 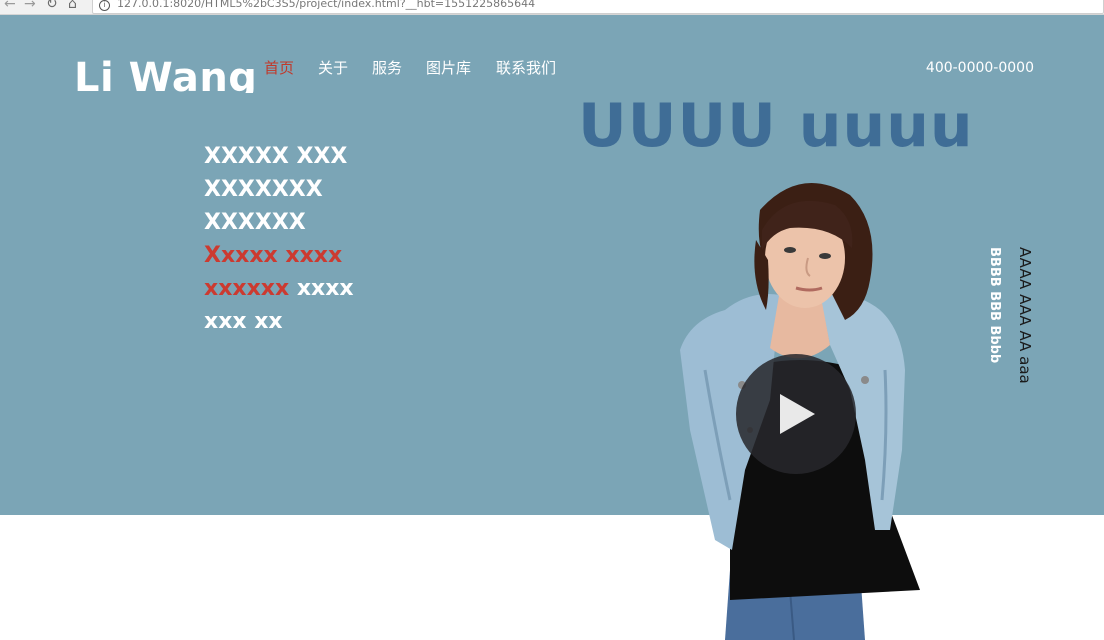 I want to click on hero-line-4: Xxxxx xxxx, so click(x=273, y=255).